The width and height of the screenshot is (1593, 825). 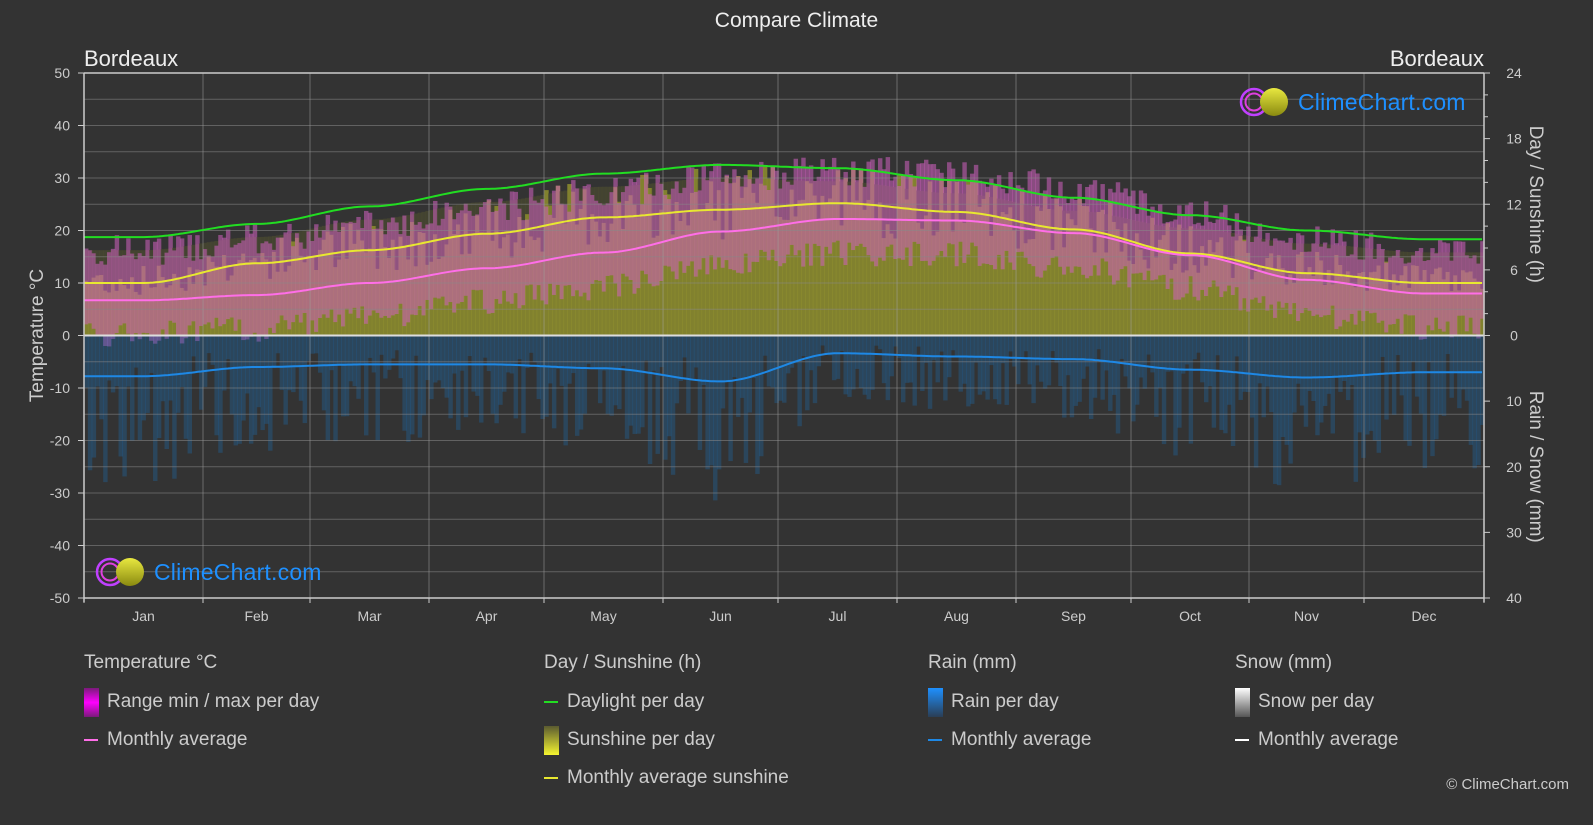 What do you see at coordinates (1316, 709) in the screenshot?
I see `legend-snow: Snow (mm) Snow per day Monthly average` at bounding box center [1316, 709].